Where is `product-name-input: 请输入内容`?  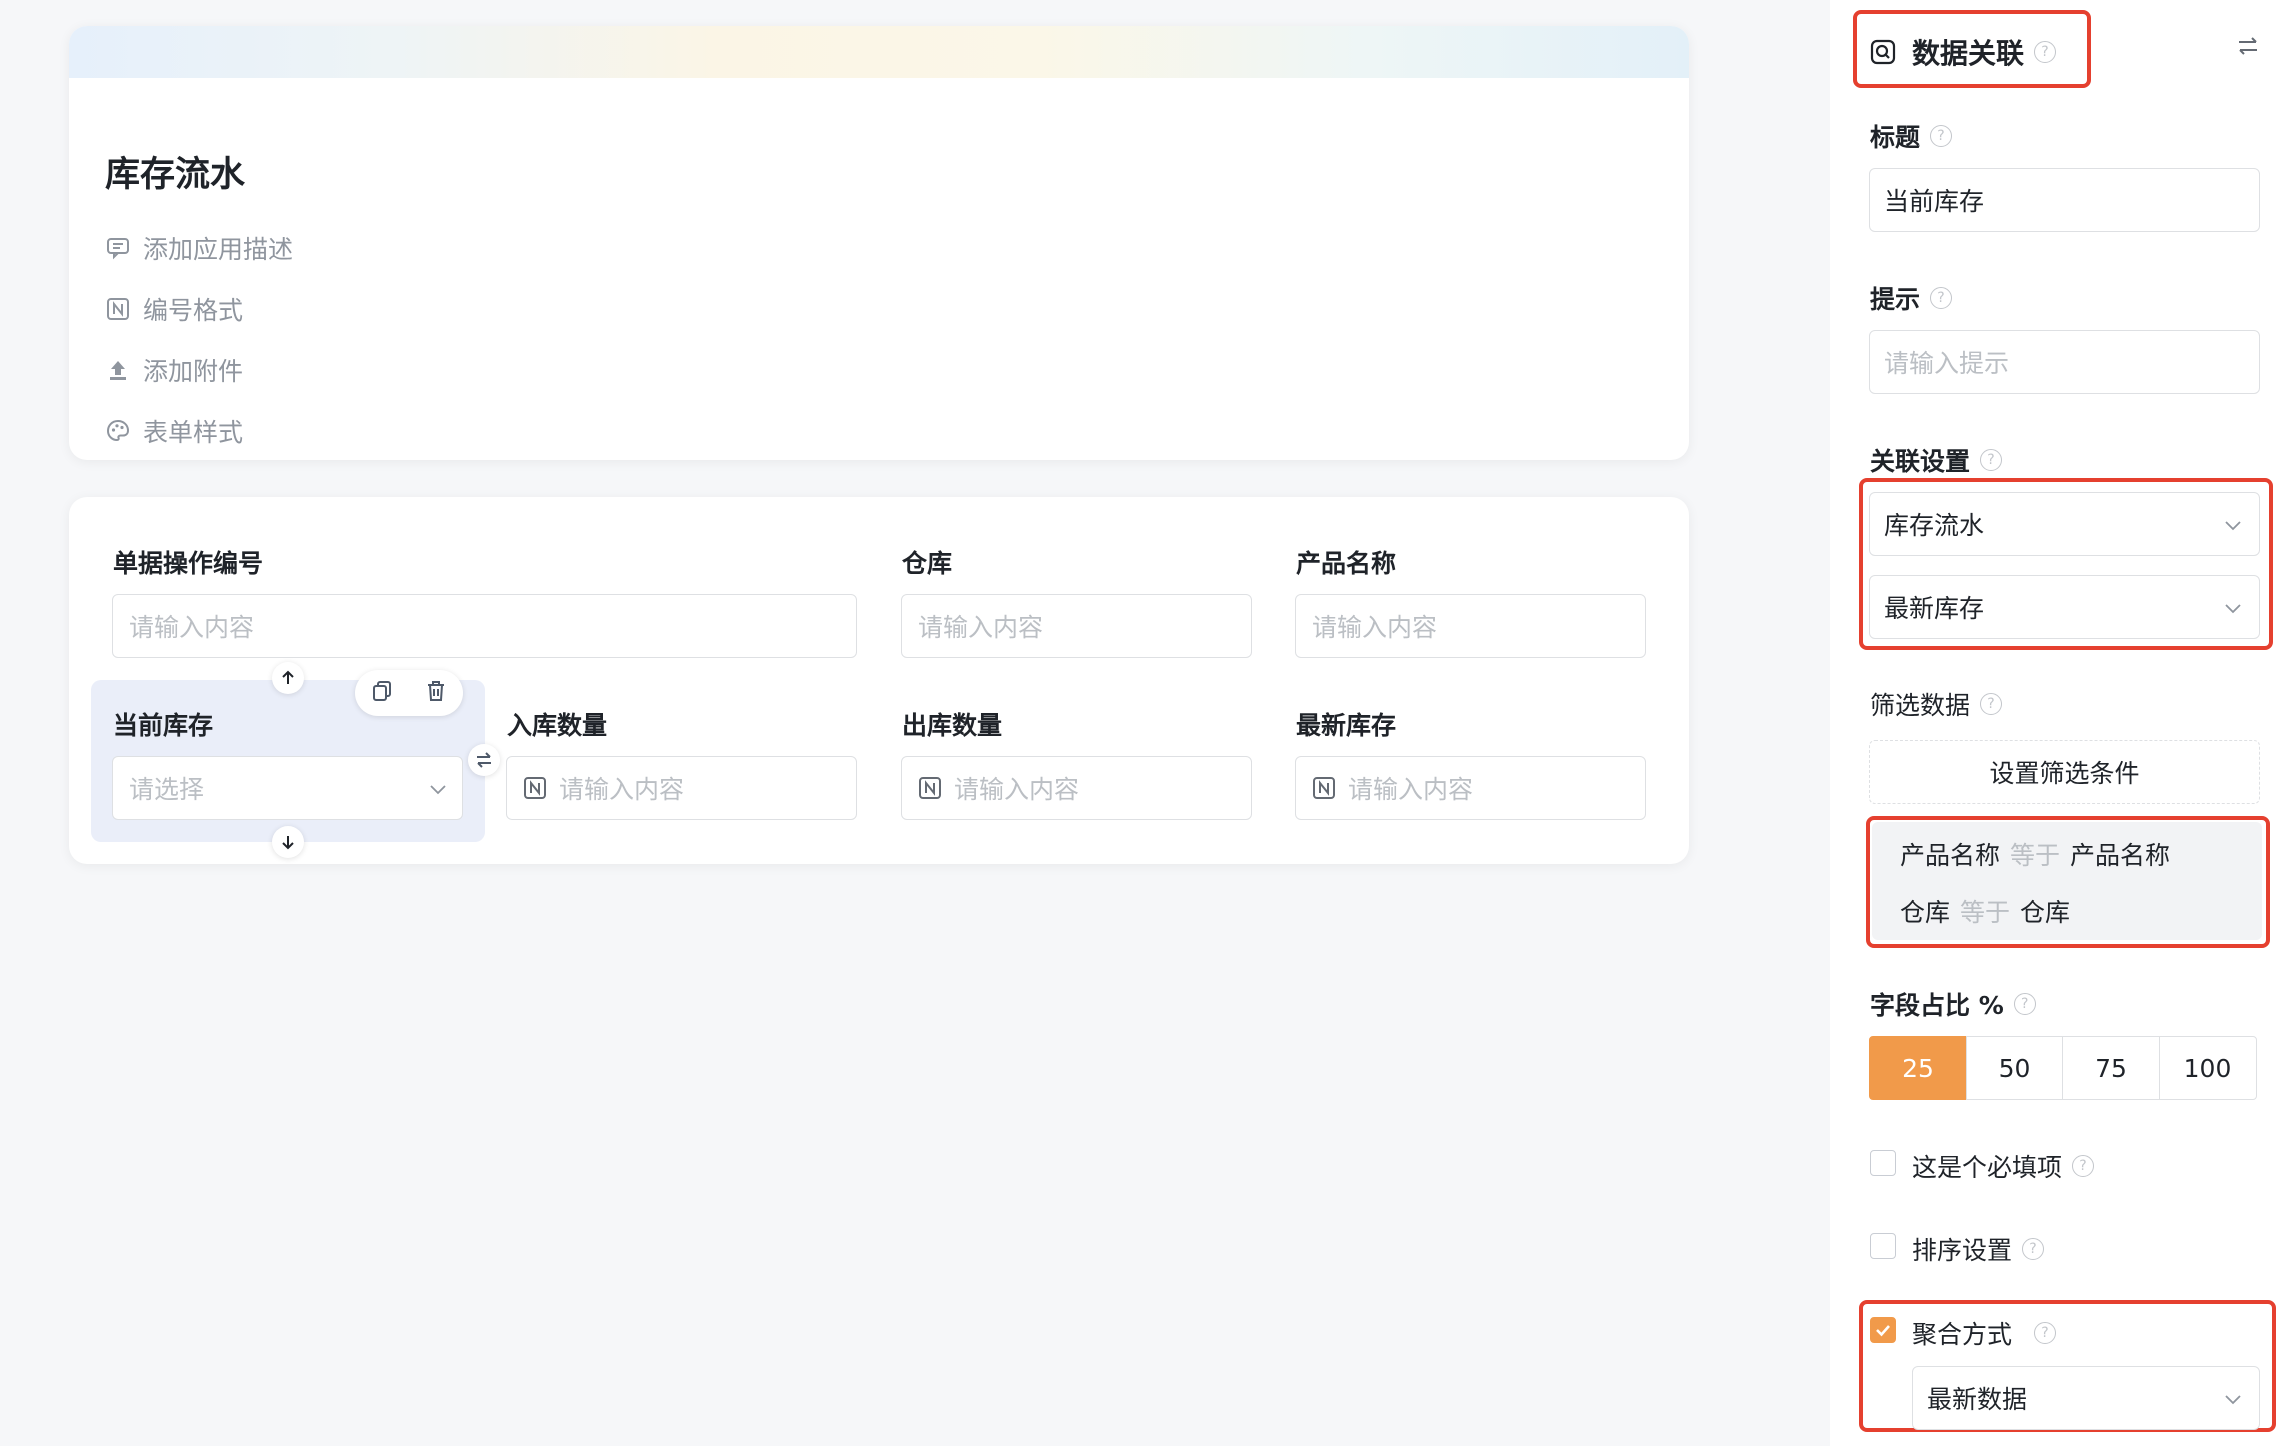
product-name-input: 请输入内容 is located at coordinates (1470, 626).